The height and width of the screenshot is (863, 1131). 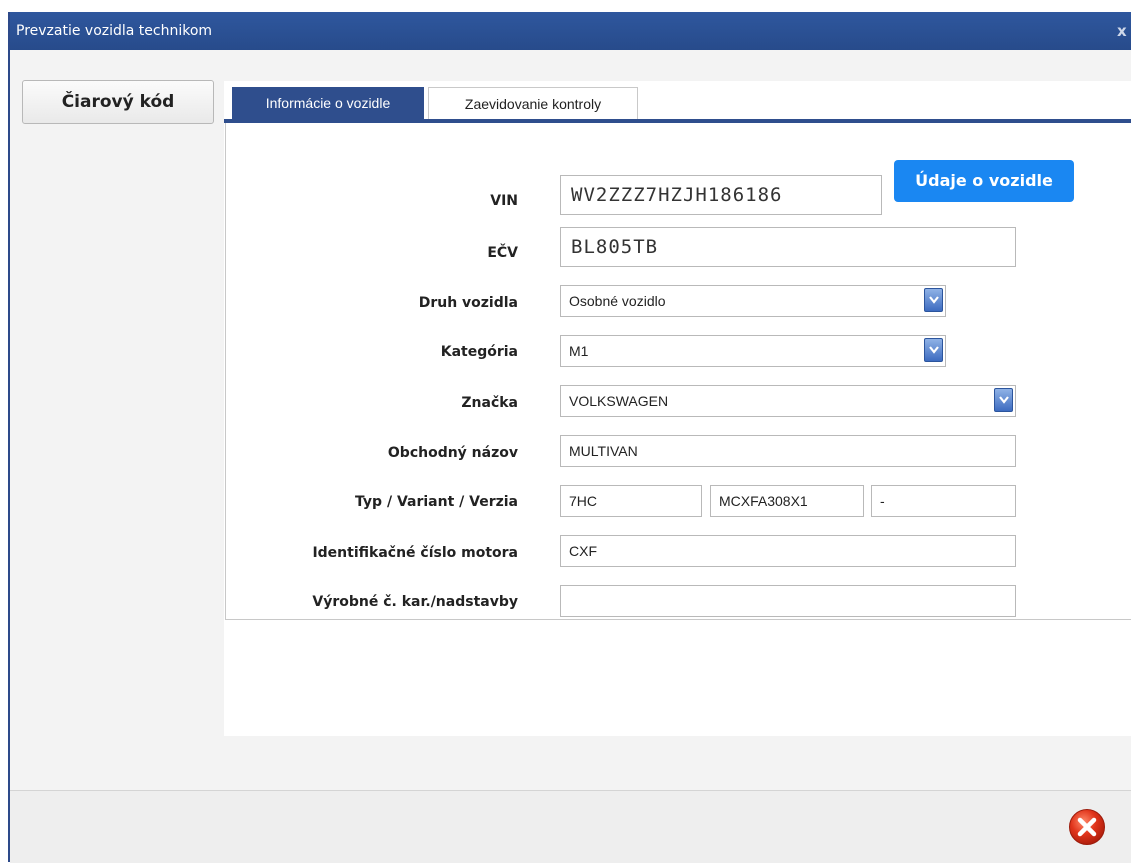 I want to click on close-circle-icon, so click(x=1087, y=827).